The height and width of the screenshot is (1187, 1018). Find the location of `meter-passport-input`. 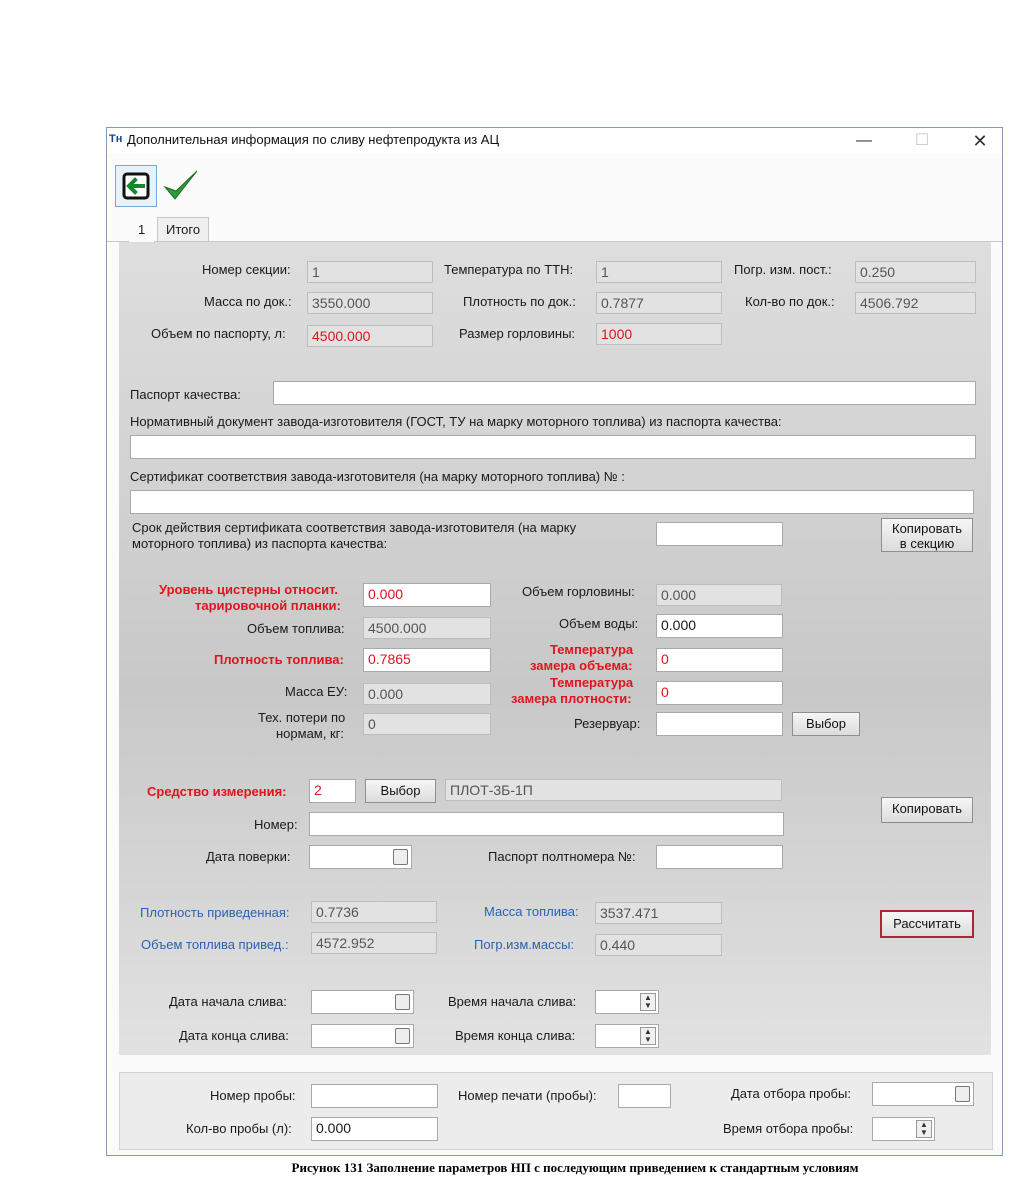

meter-passport-input is located at coordinates (719, 857).